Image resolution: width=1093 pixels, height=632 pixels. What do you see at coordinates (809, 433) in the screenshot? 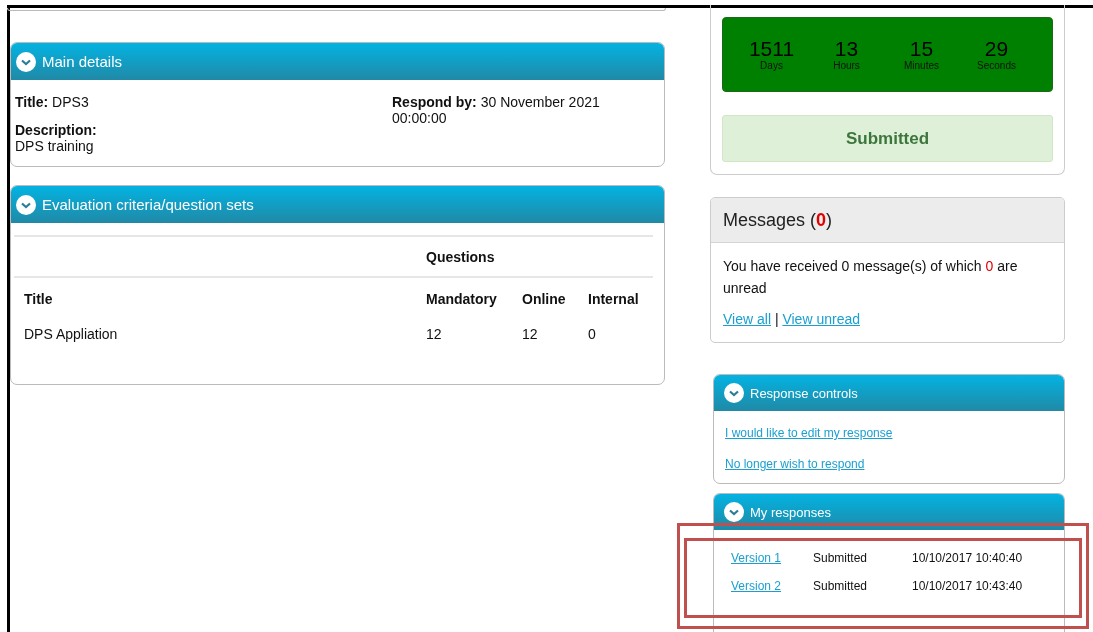
I see `response-link: I would like to edit my response` at bounding box center [809, 433].